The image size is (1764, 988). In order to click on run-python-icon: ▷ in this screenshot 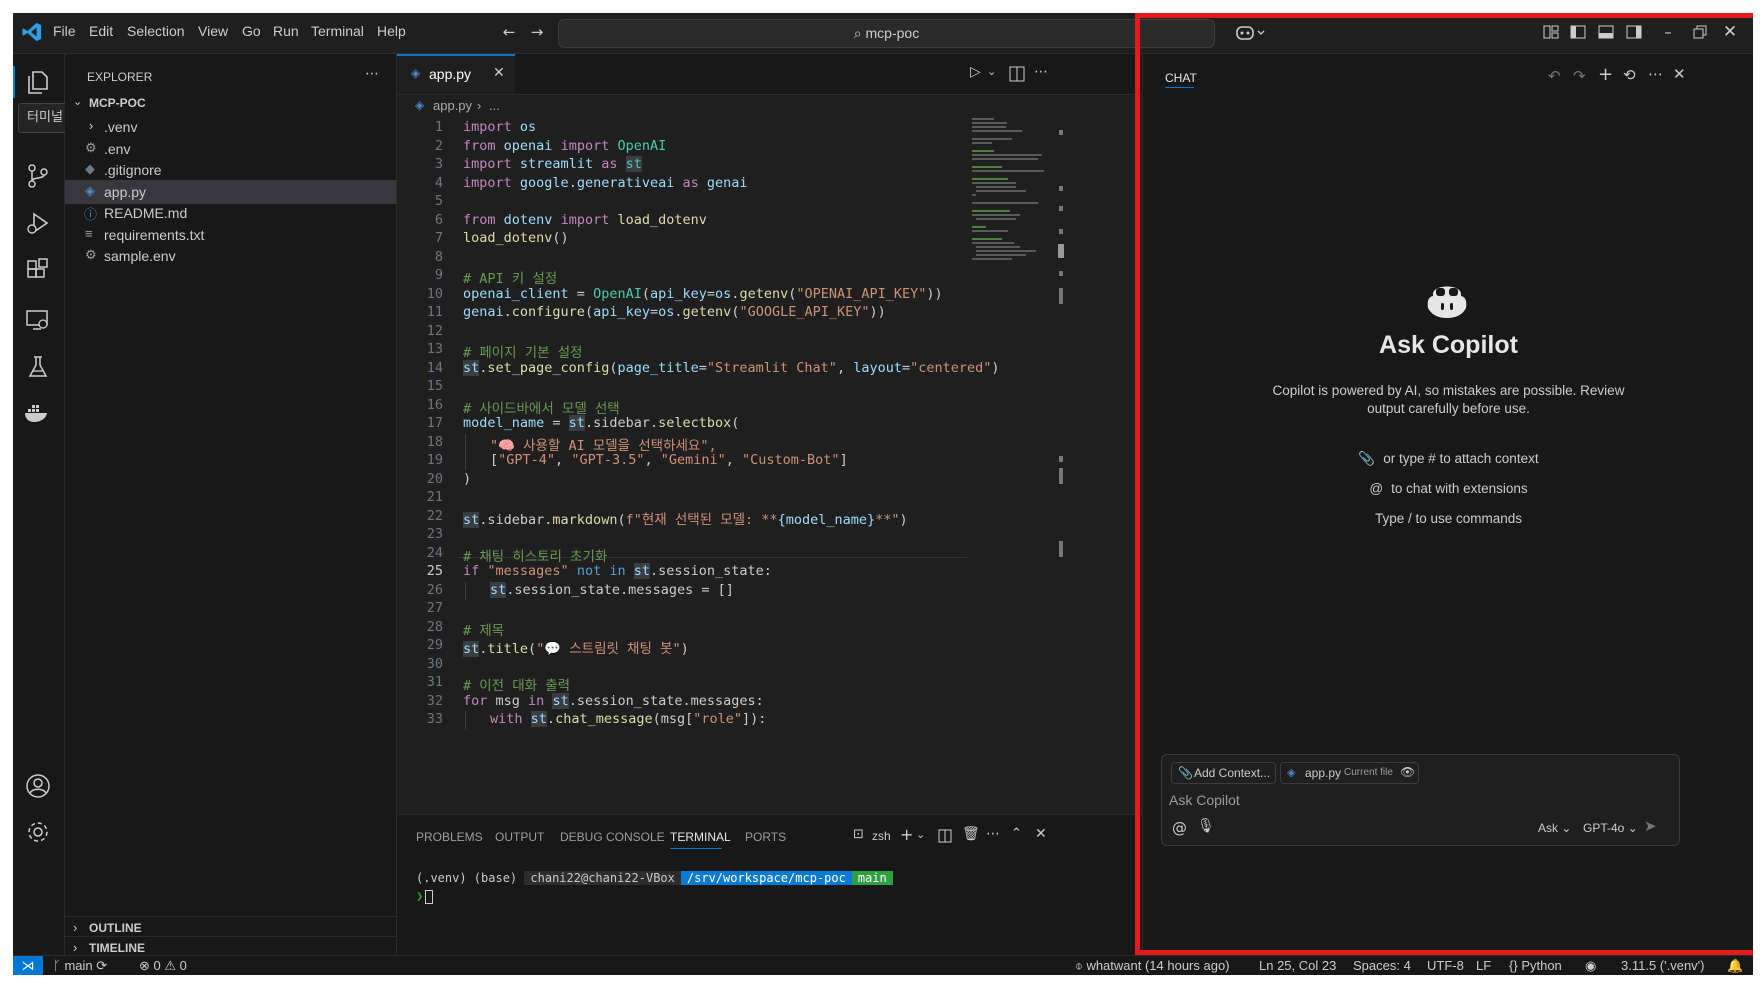, I will do `click(975, 72)`.